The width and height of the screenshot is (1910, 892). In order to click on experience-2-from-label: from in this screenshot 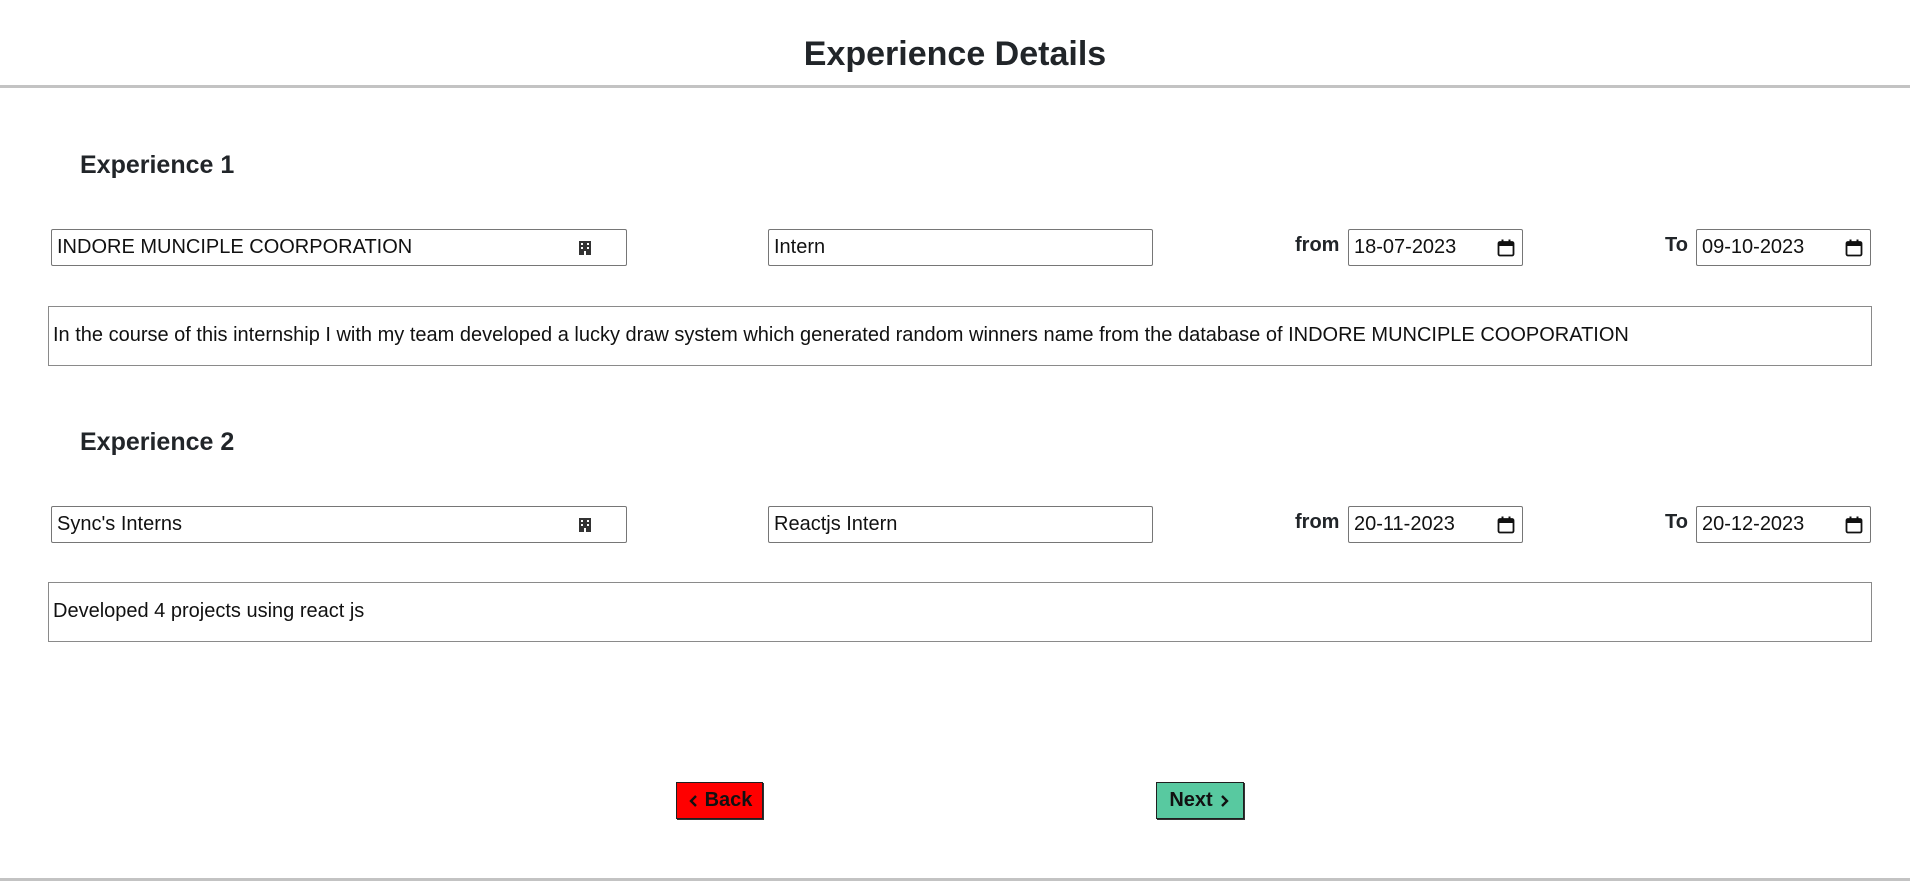, I will do `click(1317, 522)`.